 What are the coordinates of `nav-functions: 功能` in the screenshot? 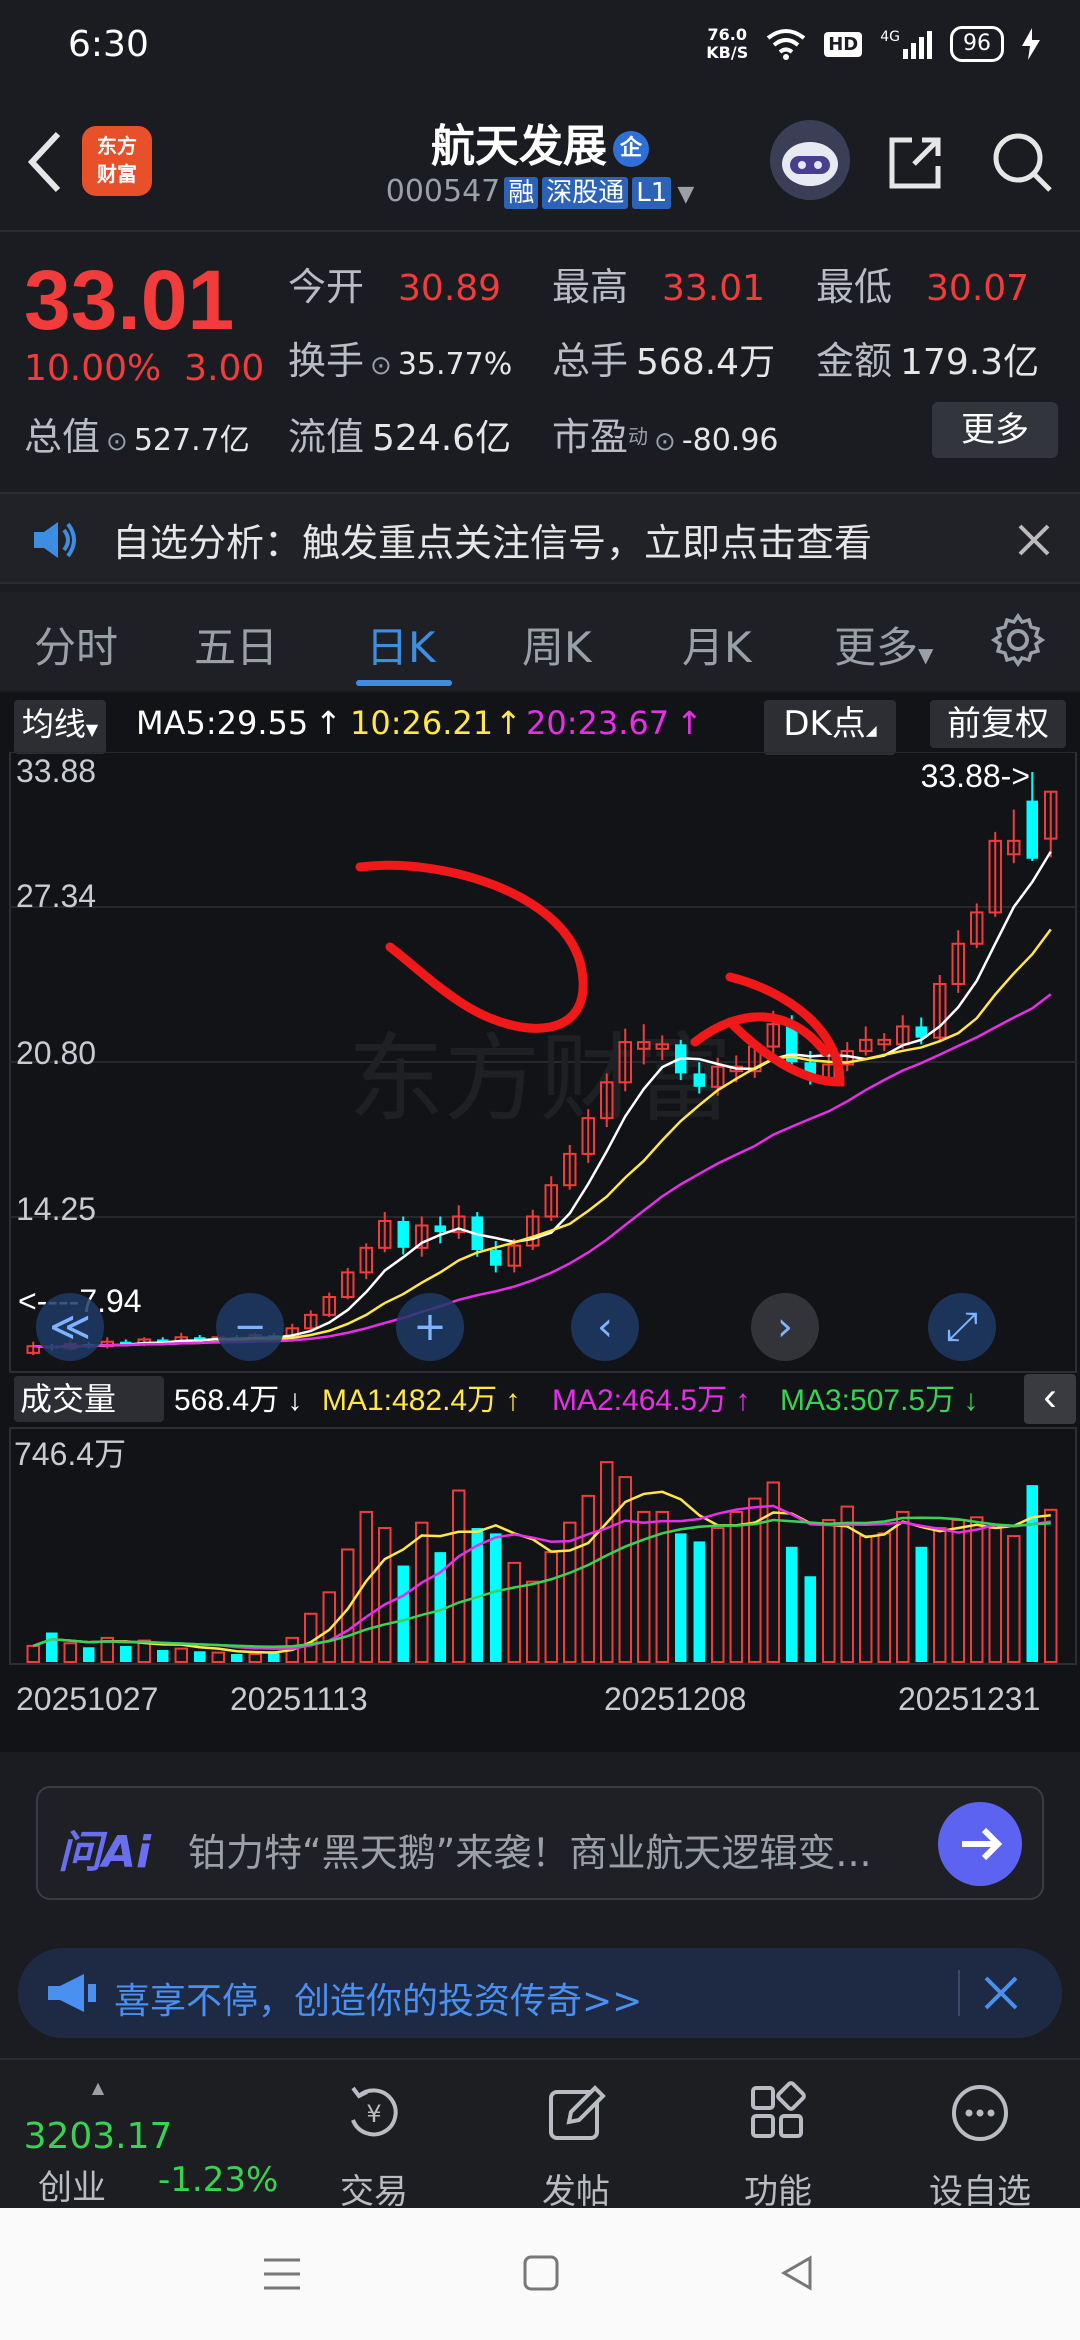 It's located at (778, 2145).